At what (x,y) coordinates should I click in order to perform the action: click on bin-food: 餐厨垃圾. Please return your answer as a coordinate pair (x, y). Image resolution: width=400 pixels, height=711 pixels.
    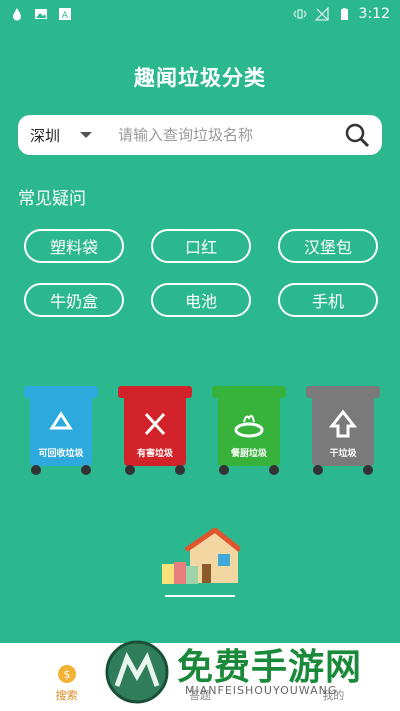
    Looking at the image, I should click on (249, 430).